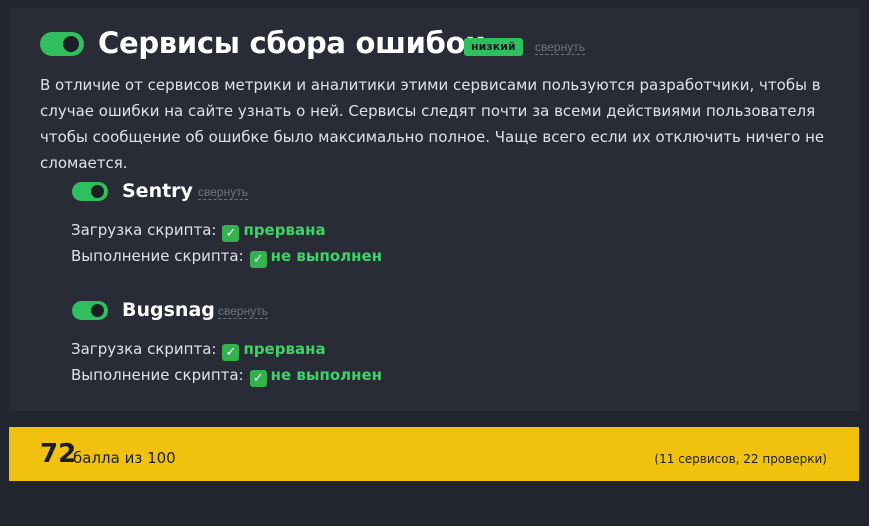 This screenshot has width=869, height=526. What do you see at coordinates (560, 47) in the screenshot?
I see `group-collapse-link: свернуть` at bounding box center [560, 47].